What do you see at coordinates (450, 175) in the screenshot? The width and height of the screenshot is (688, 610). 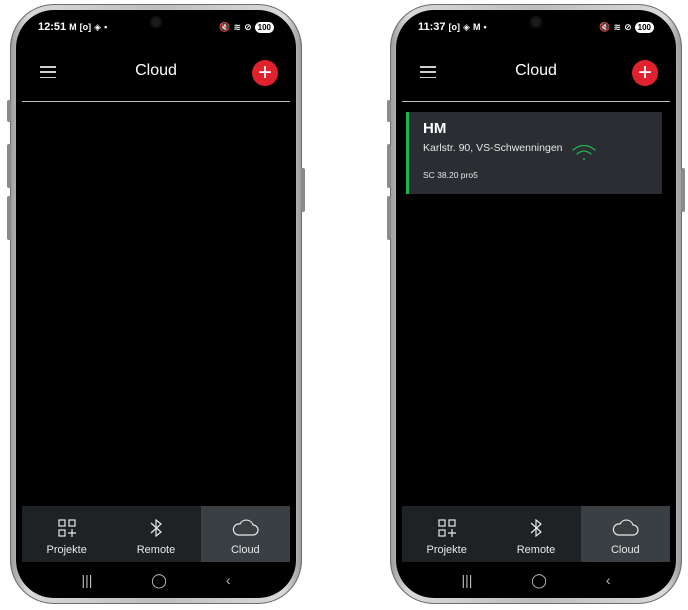 I see `device-version: SC 38.20 pro5` at bounding box center [450, 175].